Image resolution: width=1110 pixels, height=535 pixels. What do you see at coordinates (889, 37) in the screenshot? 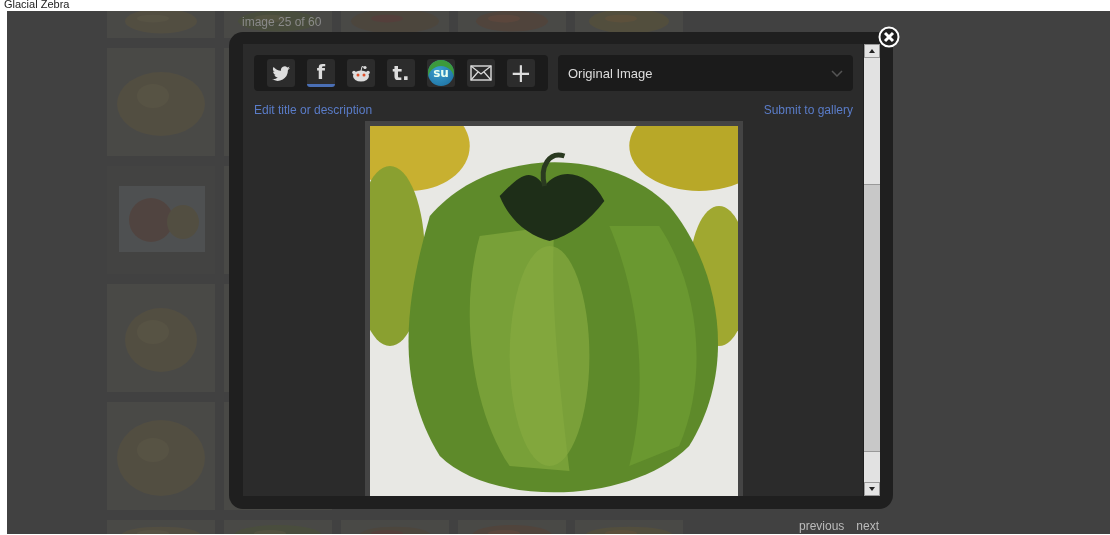
I see `close-icon` at bounding box center [889, 37].